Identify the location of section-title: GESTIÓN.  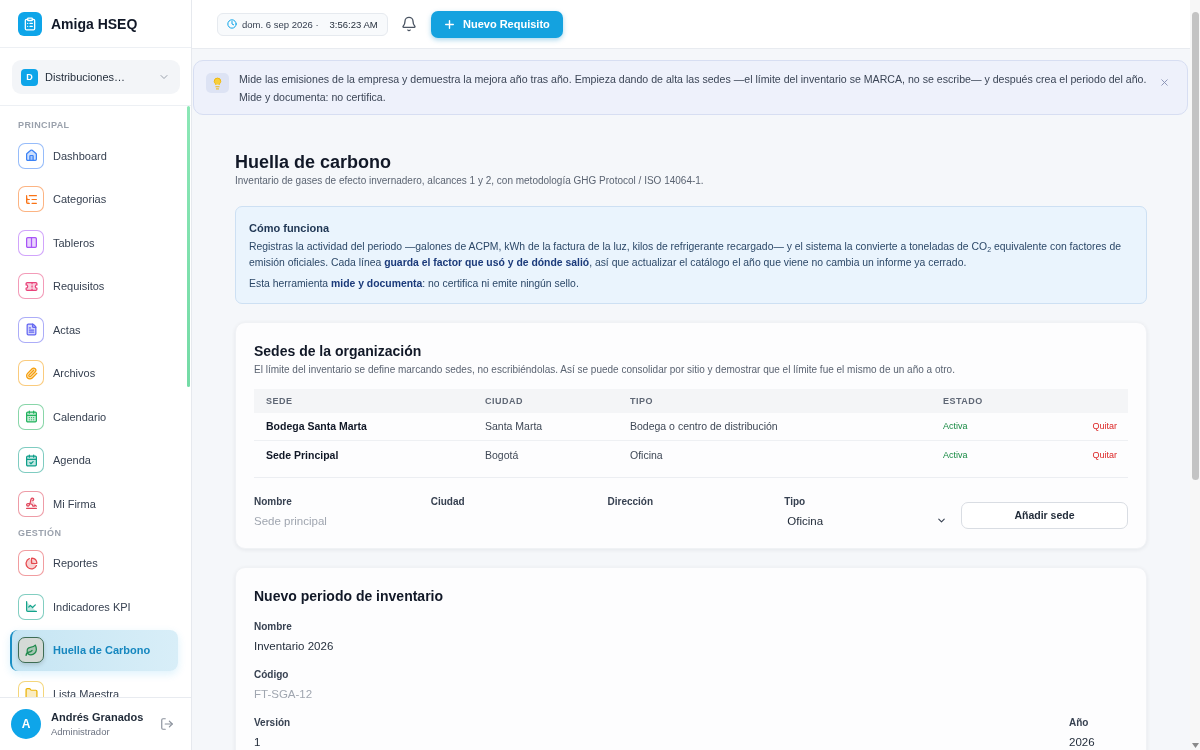
(40, 532).